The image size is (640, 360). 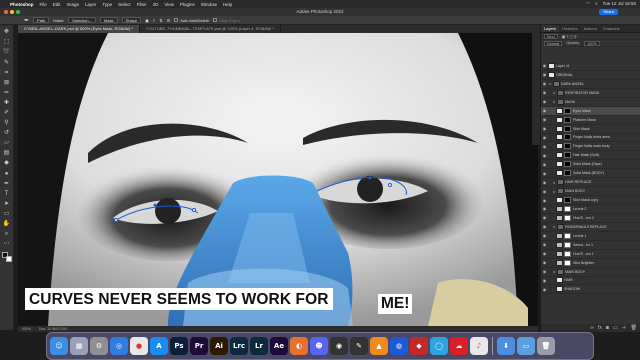 What do you see at coordinates (219, 346) in the screenshot?
I see `illustrator-icon: Ai` at bounding box center [219, 346].